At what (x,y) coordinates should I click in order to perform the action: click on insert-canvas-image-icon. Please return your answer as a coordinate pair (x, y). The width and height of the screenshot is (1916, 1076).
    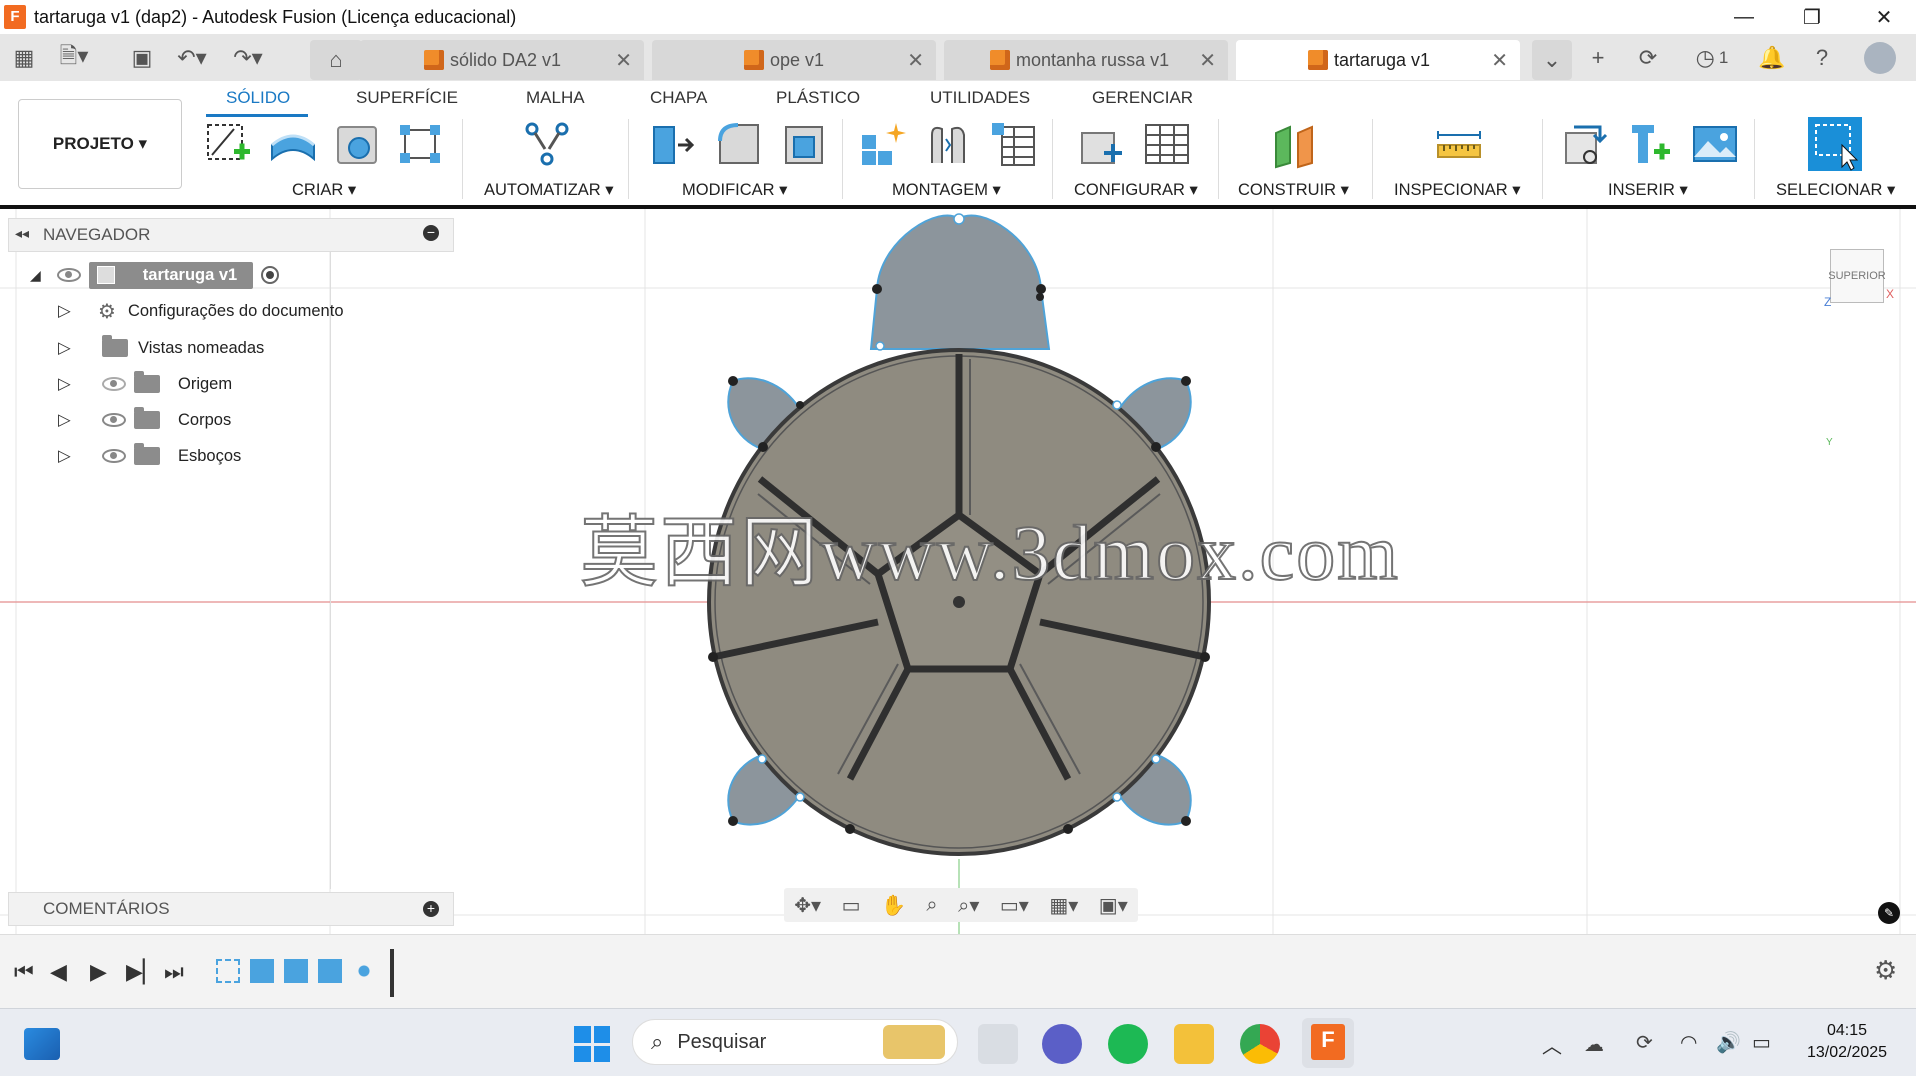
    Looking at the image, I should click on (1715, 144).